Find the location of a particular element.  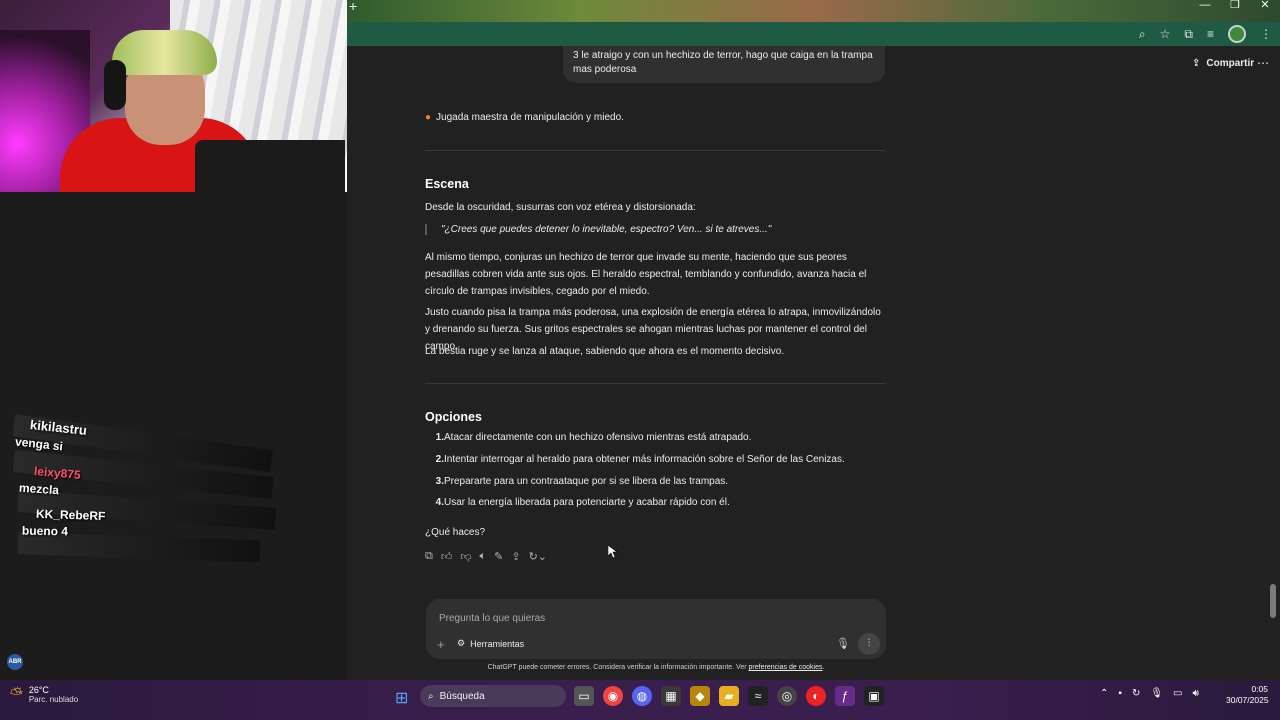

toolbar-icons: ⌕ ☆ ⧉ ≡ ⋮ is located at coordinates (1205, 34).